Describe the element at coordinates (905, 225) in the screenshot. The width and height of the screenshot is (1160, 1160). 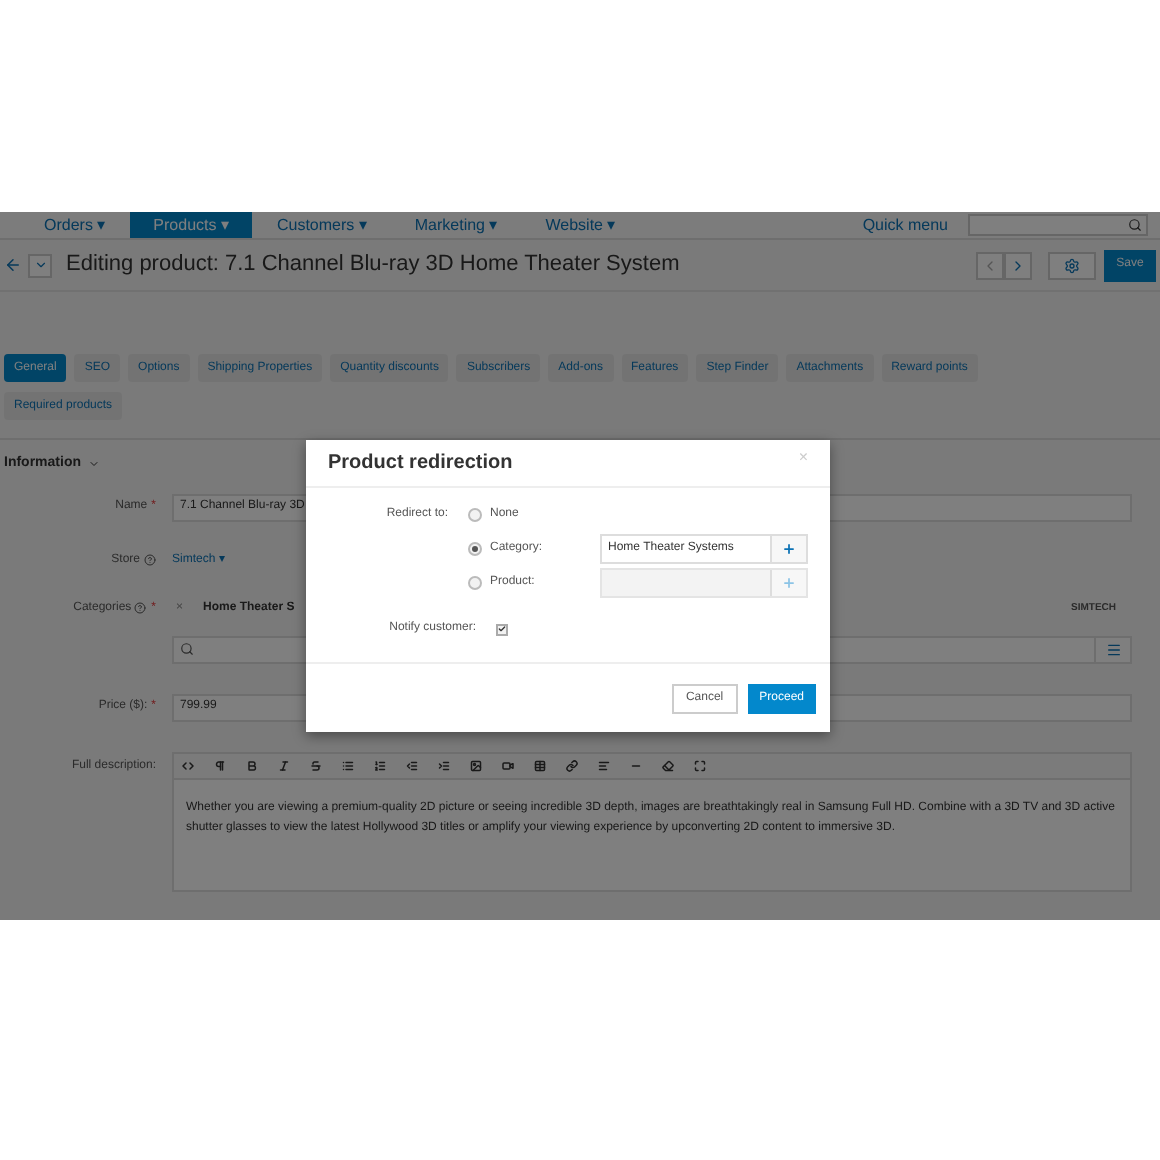
I see `quick-menu-link: Quick menu` at that location.